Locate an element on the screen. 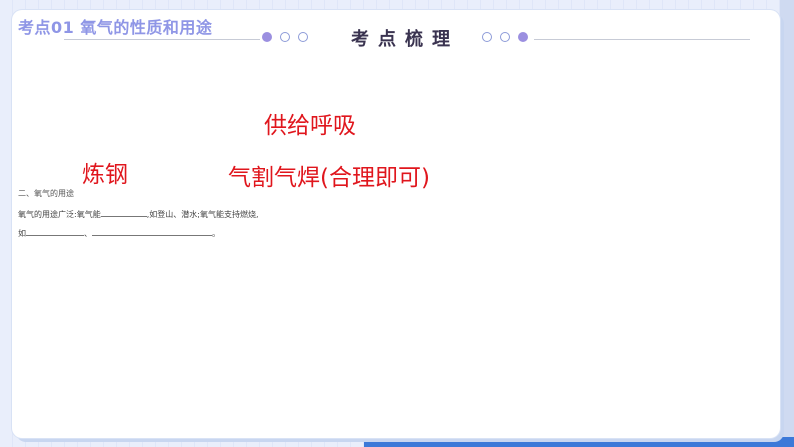 The width and height of the screenshot is (794, 447). answer-steelmaking: 炼钢 is located at coordinates (105, 175).